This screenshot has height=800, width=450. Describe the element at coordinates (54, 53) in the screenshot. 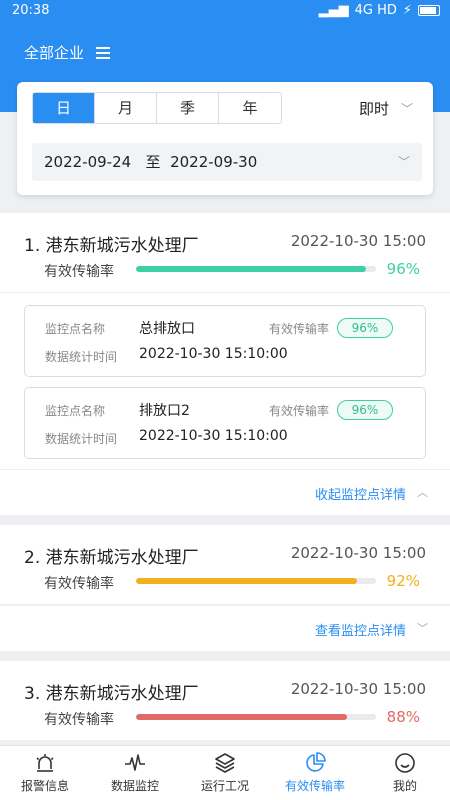

I see `company-filter-label: 全部企业` at that location.